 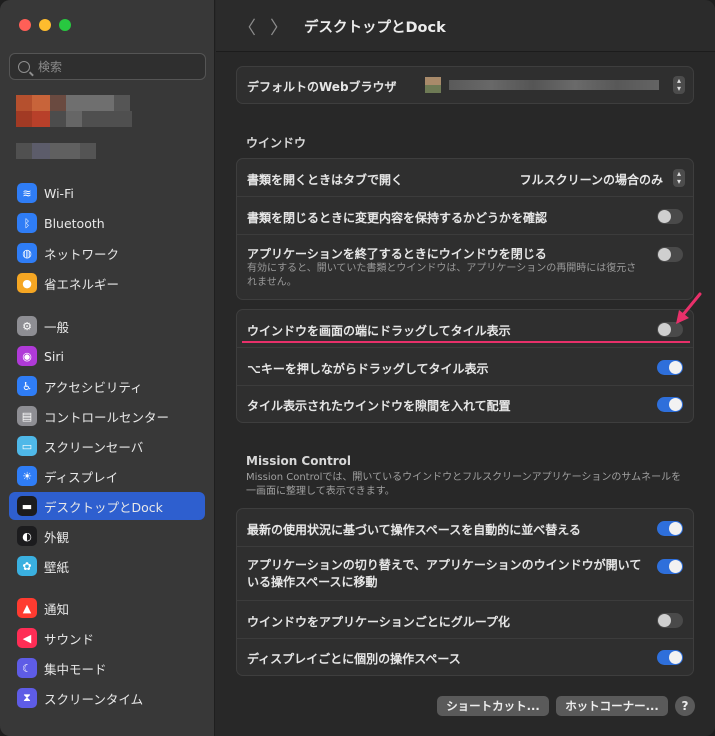 I want to click on screensaver-icon: ▭, so click(x=27, y=446).